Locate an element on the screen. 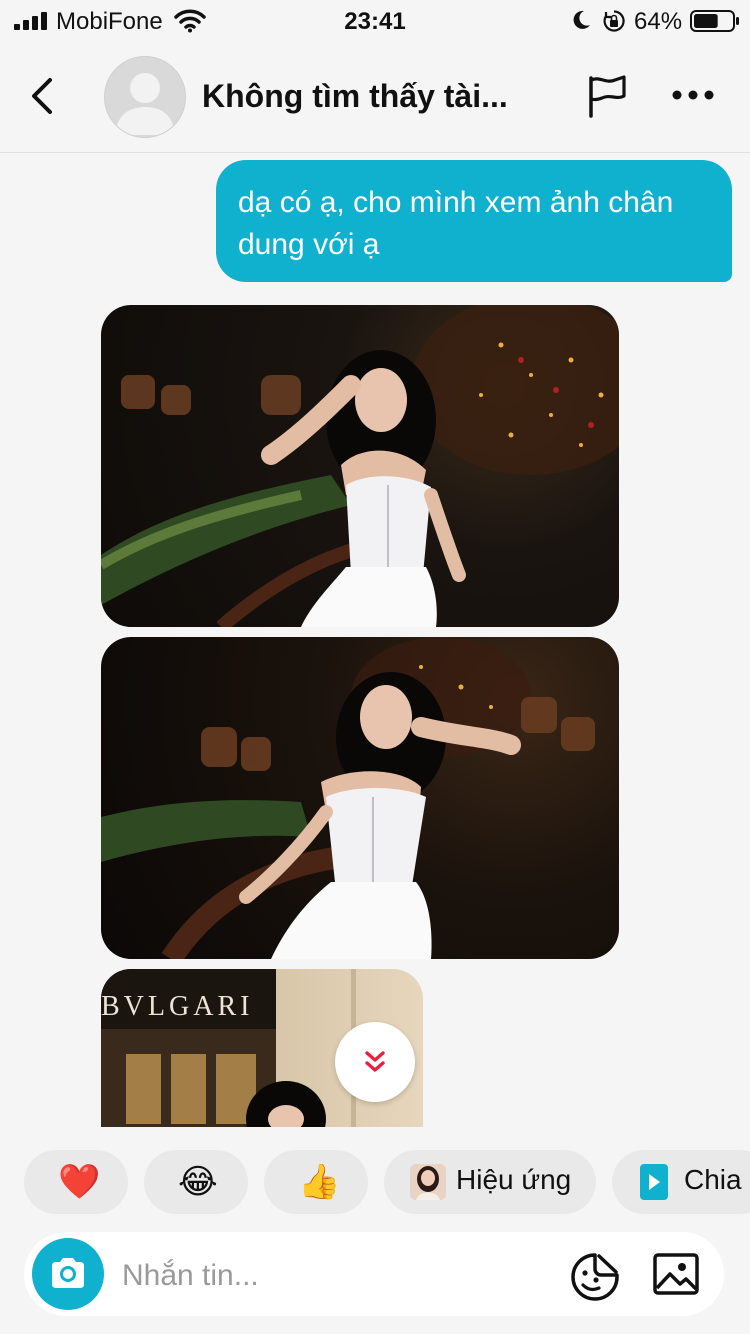 The height and width of the screenshot is (1334, 750). gallery-image-icon is located at coordinates (676, 1274).